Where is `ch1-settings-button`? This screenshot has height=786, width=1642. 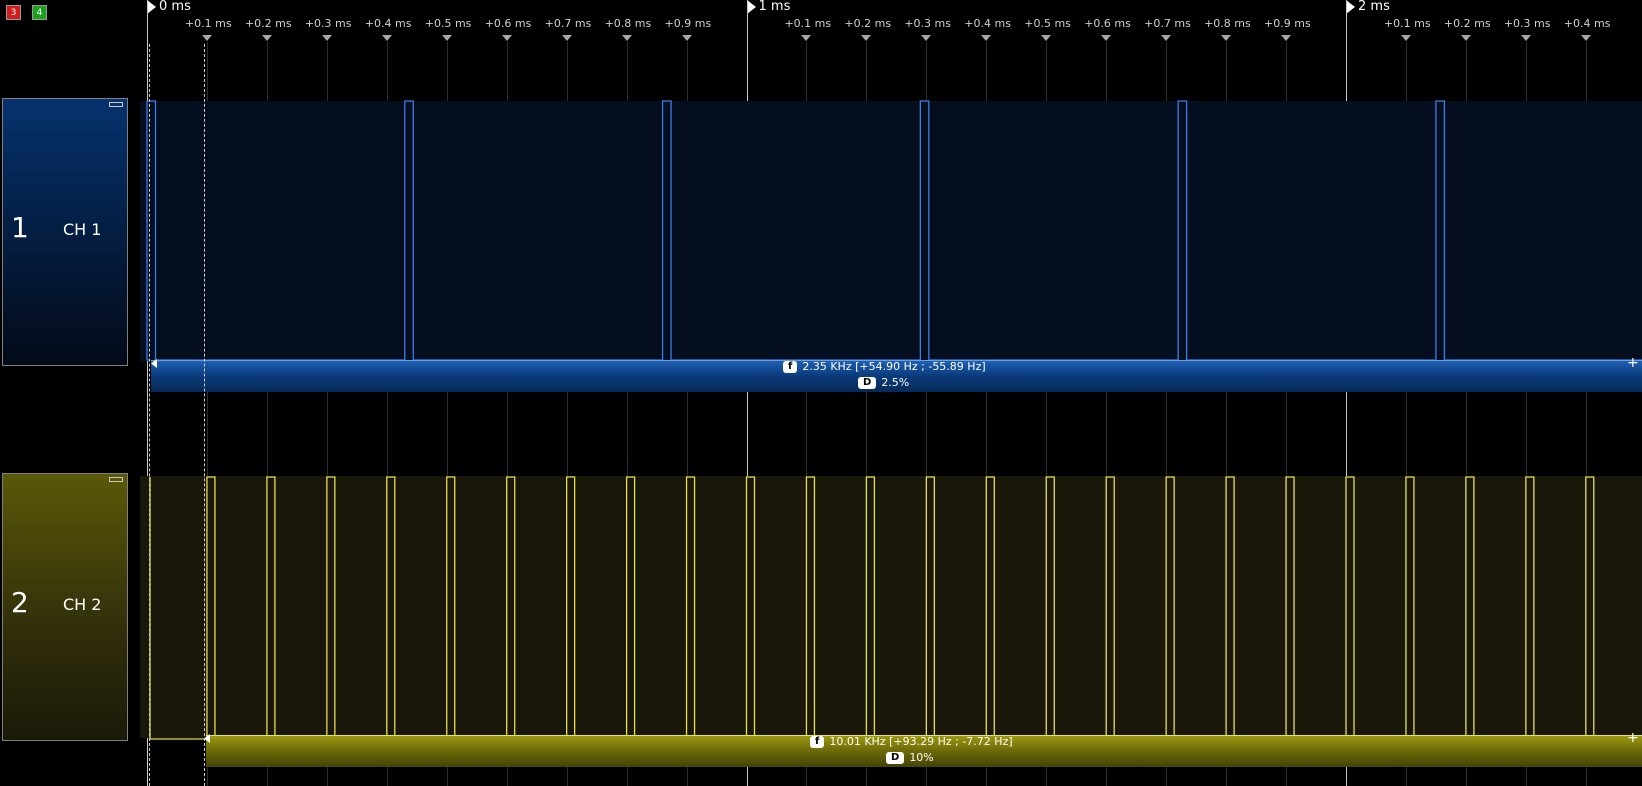
ch1-settings-button is located at coordinates (116, 104).